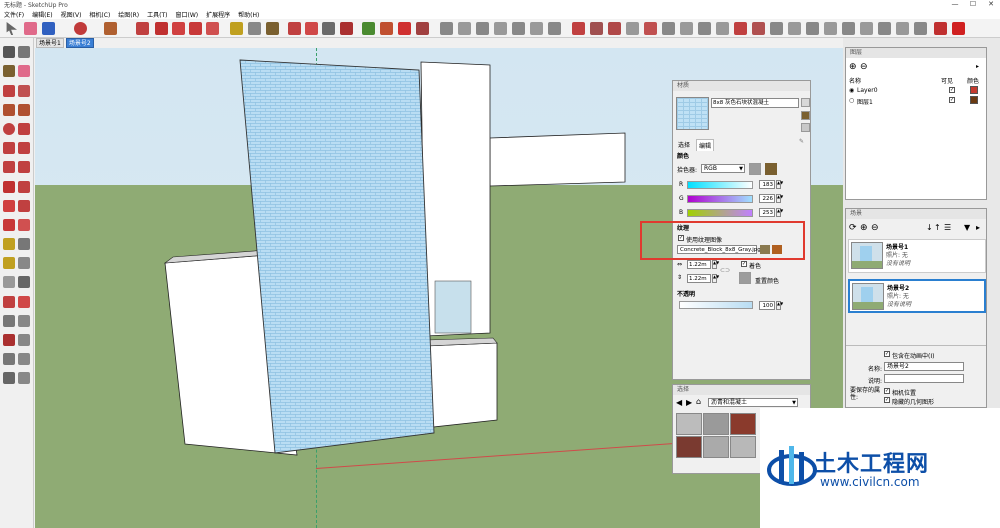 The width and height of the screenshot is (1000, 528). What do you see at coordinates (24, 52) in the screenshot?
I see `make-component-icon` at bounding box center [24, 52].